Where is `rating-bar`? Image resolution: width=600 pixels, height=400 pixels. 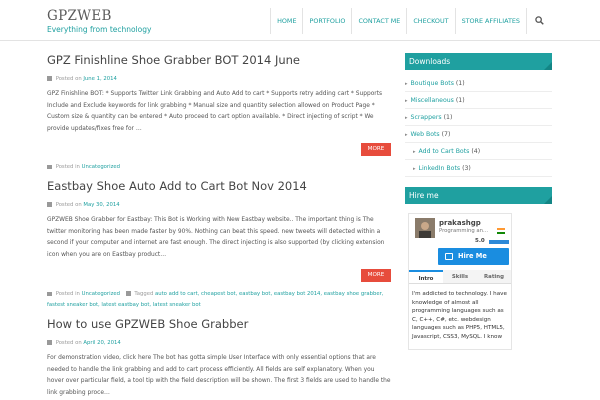
rating-bar is located at coordinates (499, 242).